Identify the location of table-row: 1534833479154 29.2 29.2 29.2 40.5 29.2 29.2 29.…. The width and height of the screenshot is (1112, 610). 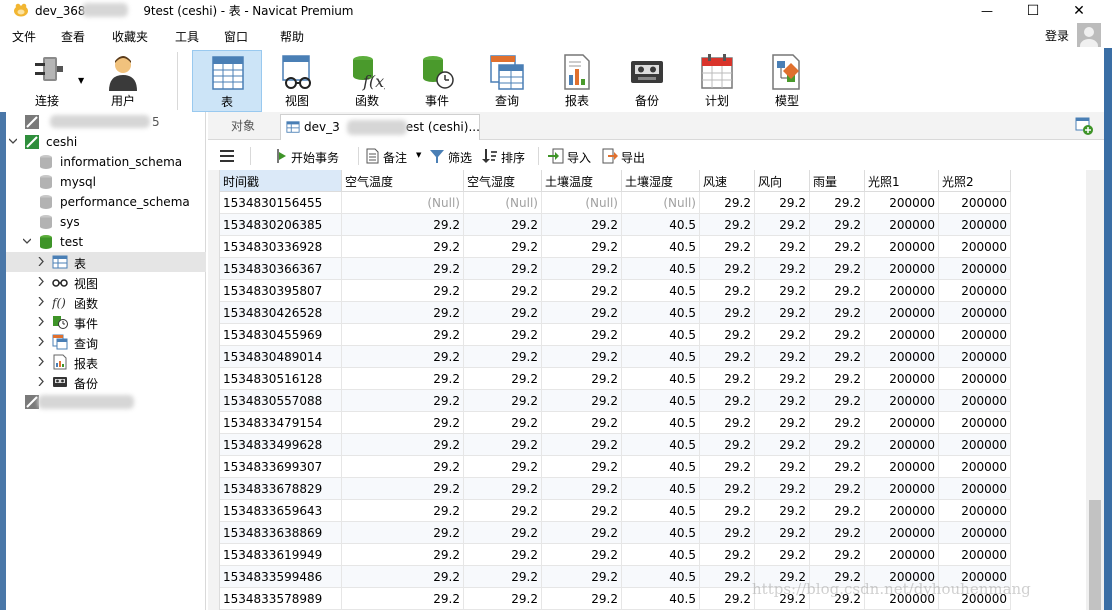
(615, 423).